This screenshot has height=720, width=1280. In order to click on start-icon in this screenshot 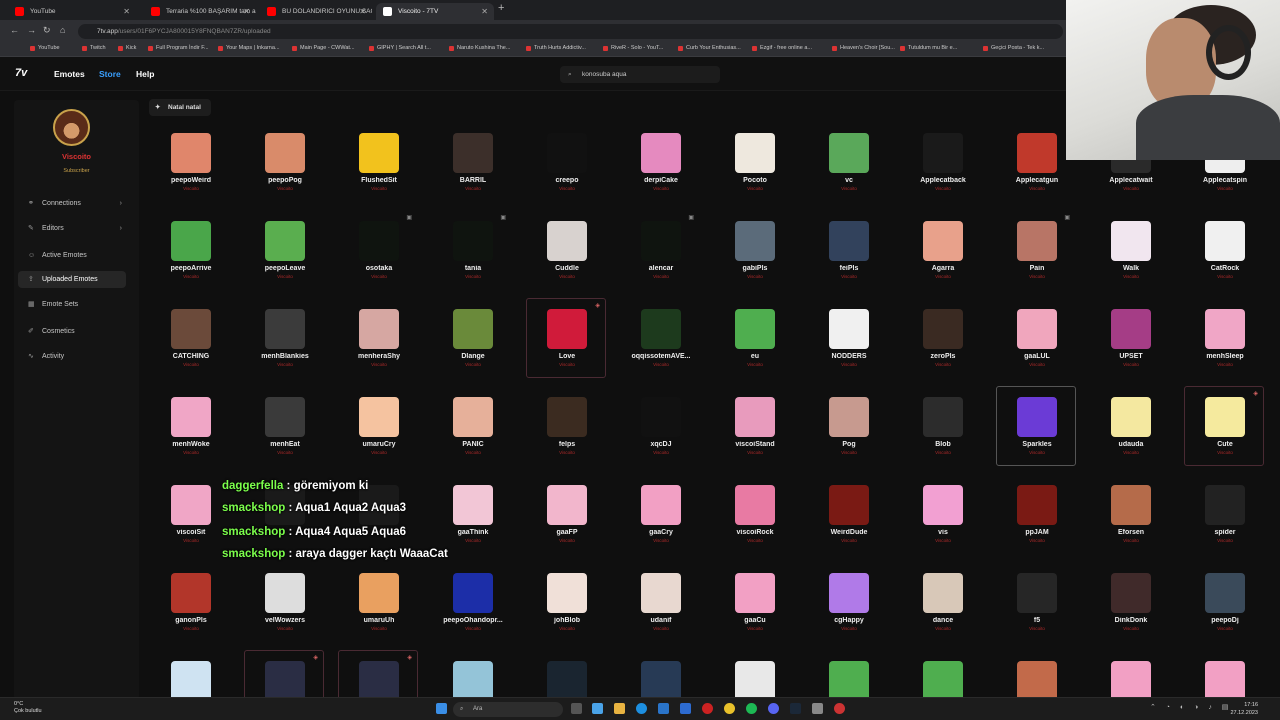, I will do `click(441, 708)`.